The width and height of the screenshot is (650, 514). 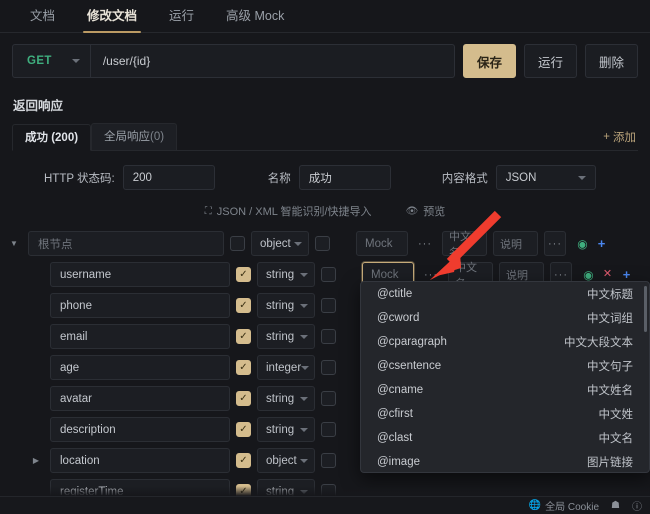 What do you see at coordinates (140, 398) in the screenshot?
I see `field-name-input: avatar` at bounding box center [140, 398].